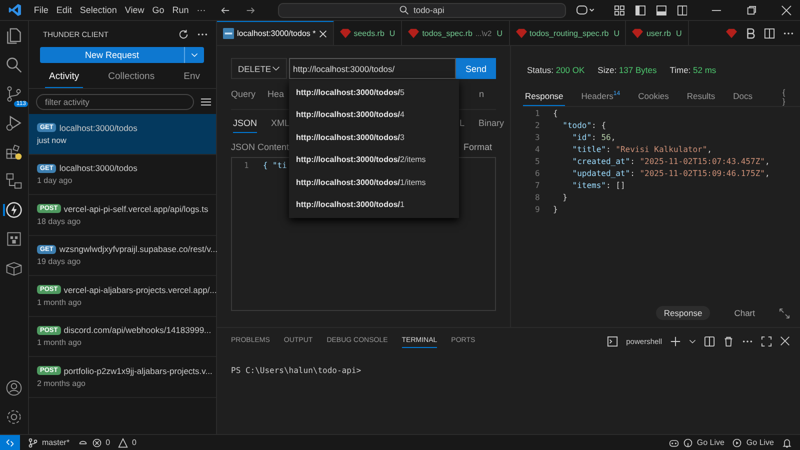 The image size is (800, 450). Describe the element at coordinates (192, 79) in the screenshot. I see `sidebar-tab: Env` at that location.